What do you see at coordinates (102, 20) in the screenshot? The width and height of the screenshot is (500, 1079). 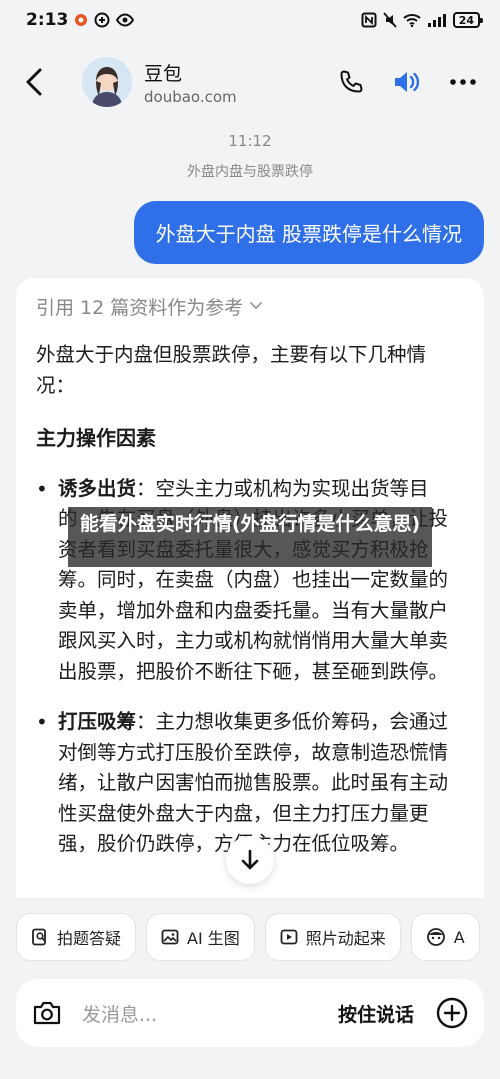 I see `app-notification-icon` at bounding box center [102, 20].